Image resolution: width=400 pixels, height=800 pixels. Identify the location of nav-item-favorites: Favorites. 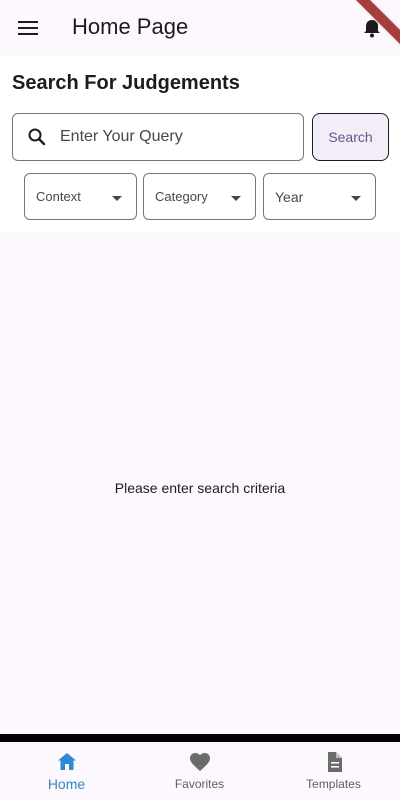
(199, 771).